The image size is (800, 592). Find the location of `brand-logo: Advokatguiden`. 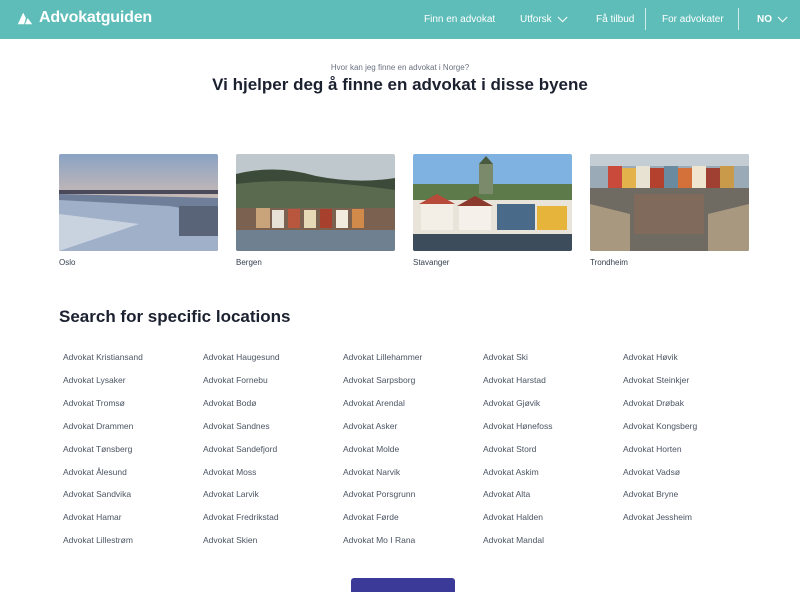

brand-logo: Advokatguiden is located at coordinates (84, 18).